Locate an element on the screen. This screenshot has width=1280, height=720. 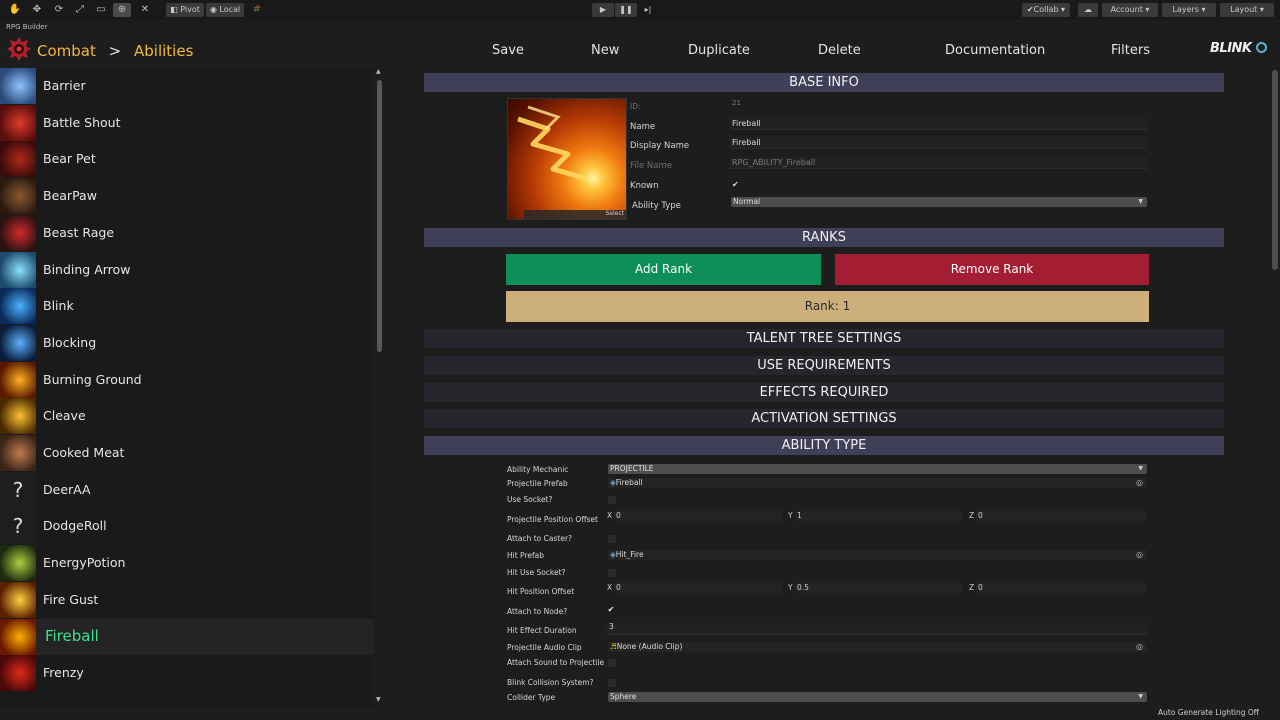
account-dropdown: Account ▾ is located at coordinates (1130, 10).